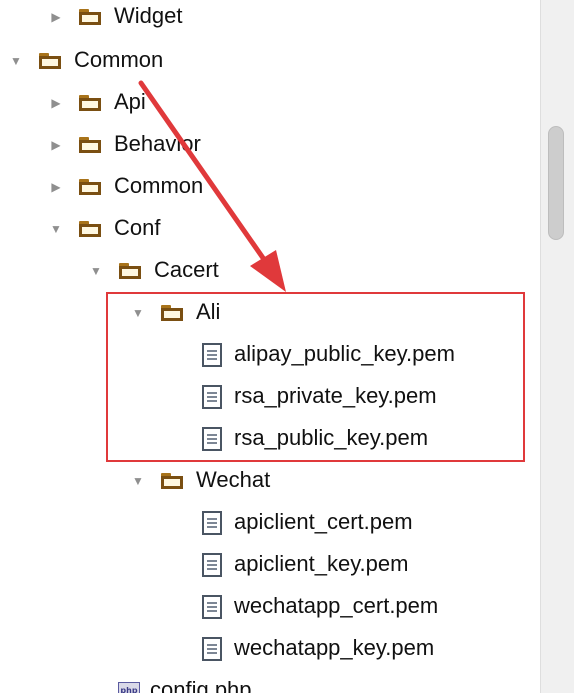 The height and width of the screenshot is (693, 574). I want to click on tree-row-config-php: ▶ config.php, so click(270, 682).